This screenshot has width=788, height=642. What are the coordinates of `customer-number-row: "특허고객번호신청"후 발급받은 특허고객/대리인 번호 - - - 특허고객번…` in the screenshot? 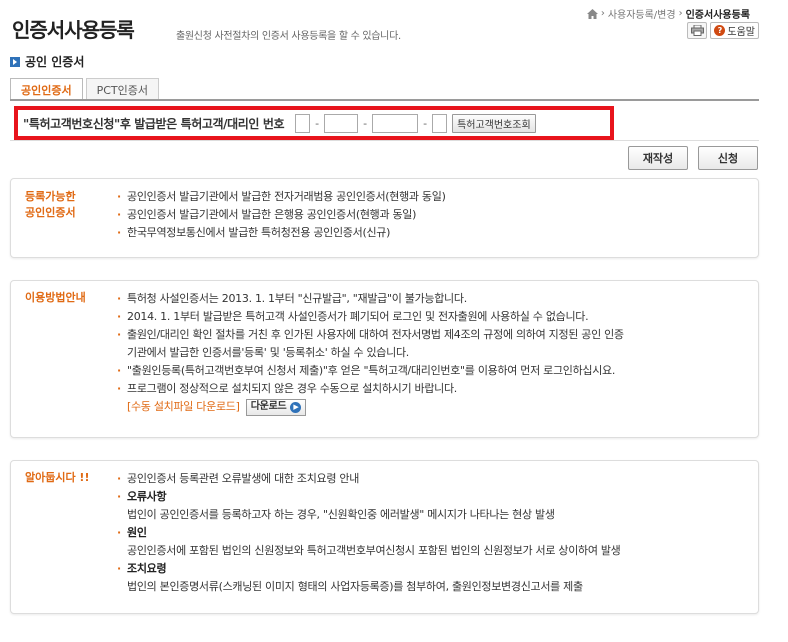 It's located at (314, 123).